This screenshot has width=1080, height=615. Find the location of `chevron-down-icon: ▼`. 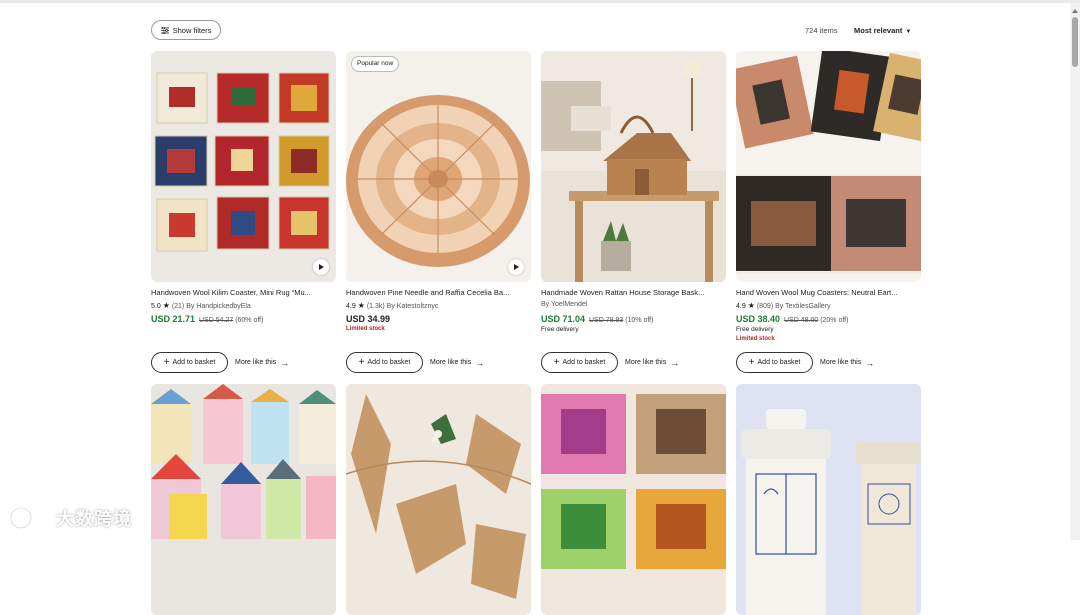

chevron-down-icon: ▼ is located at coordinates (908, 32).